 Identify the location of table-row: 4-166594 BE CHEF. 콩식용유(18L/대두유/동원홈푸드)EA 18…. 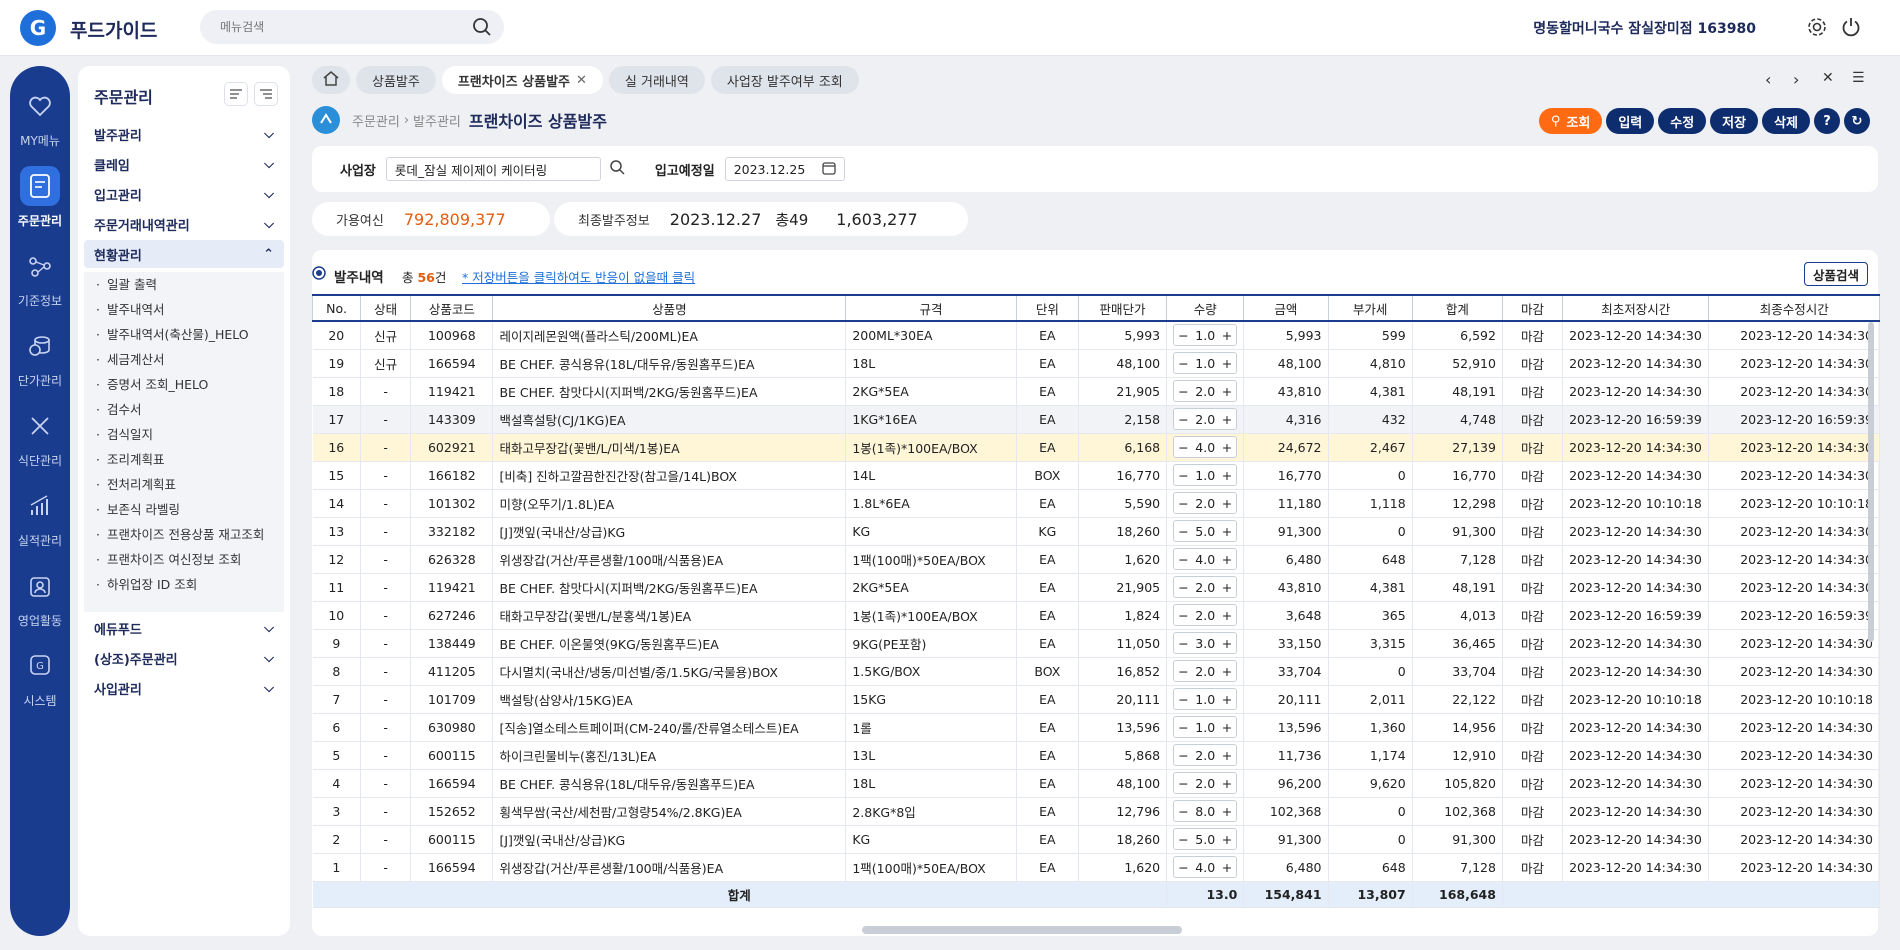
(1096, 783).